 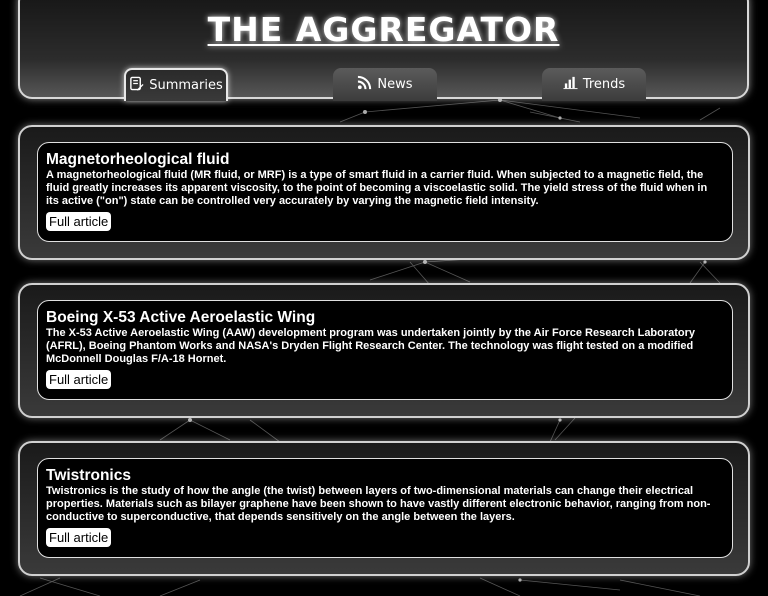 What do you see at coordinates (570, 84) in the screenshot?
I see `bar-chart-icon` at bounding box center [570, 84].